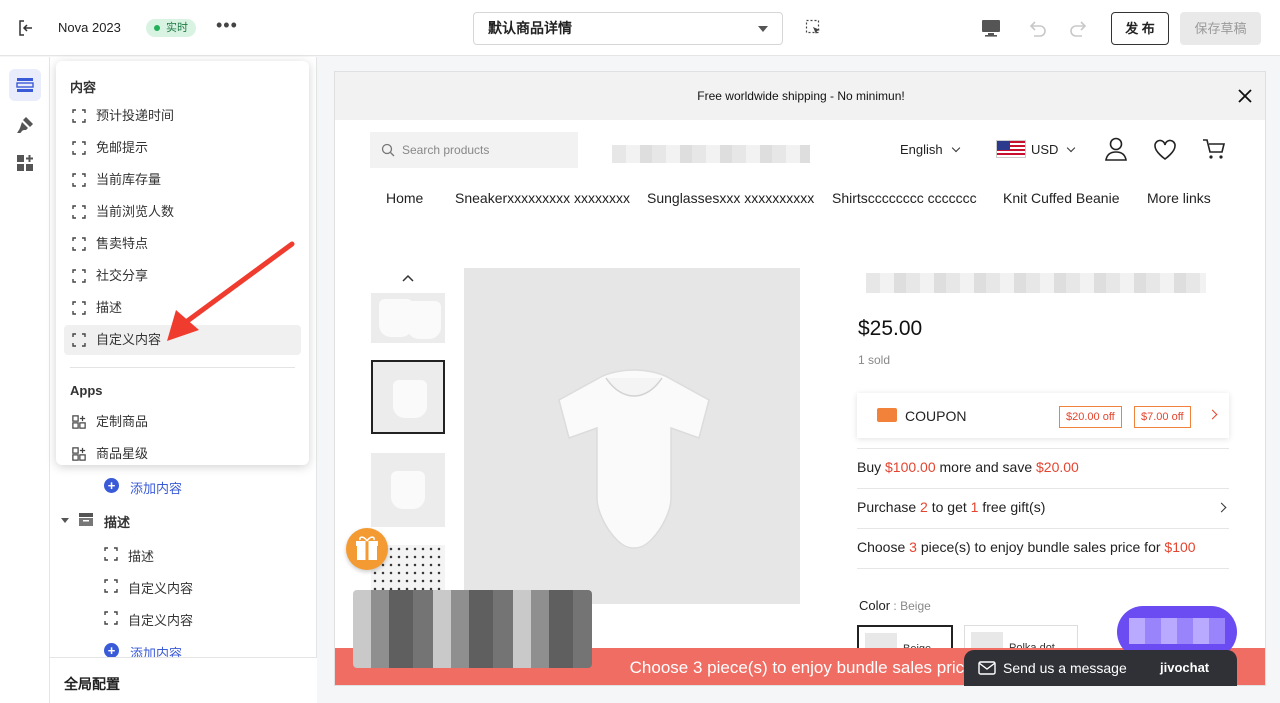  I want to click on nav-link: More links, so click(1179, 198).